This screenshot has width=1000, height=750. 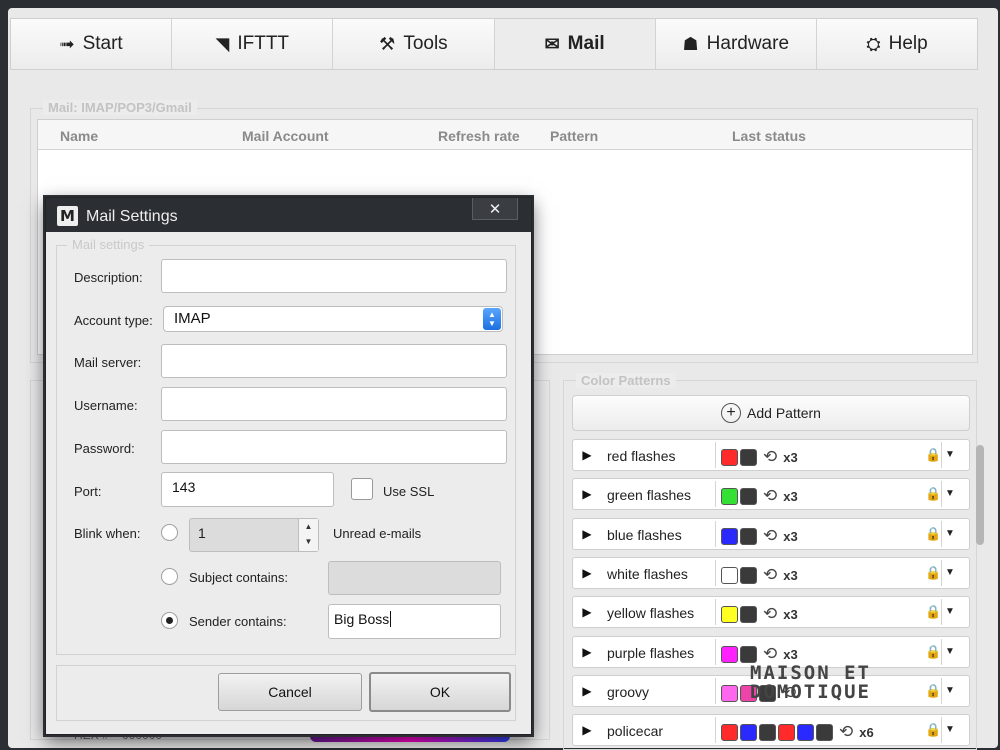 What do you see at coordinates (288, 215) in the screenshot?
I see `dialog-title-bar: M Mail Settings ✕` at bounding box center [288, 215].